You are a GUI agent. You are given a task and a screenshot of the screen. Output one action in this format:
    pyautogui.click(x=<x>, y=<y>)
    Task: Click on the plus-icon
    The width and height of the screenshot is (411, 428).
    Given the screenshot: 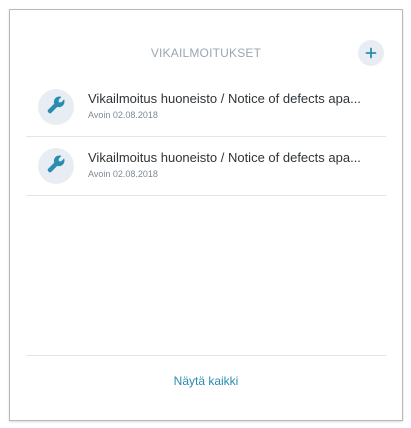 What is the action you would take?
    pyautogui.click(x=371, y=53)
    